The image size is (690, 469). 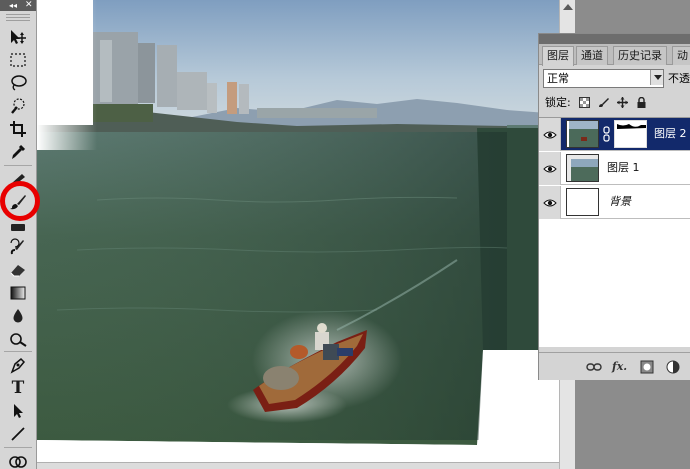 I want to click on crop-tool, so click(x=18, y=129).